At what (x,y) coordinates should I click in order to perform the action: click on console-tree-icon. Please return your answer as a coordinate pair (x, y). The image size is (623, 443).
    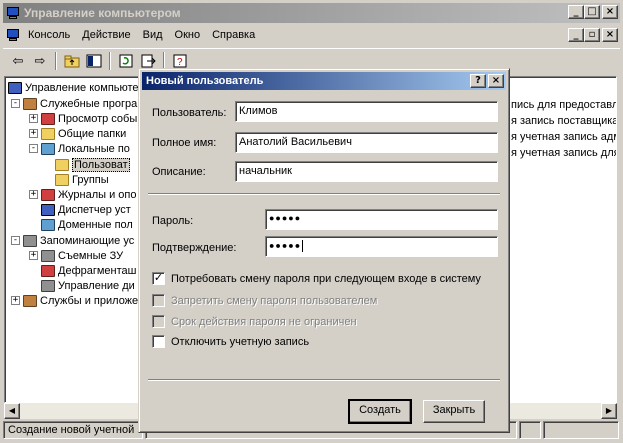
    Looking at the image, I should click on (94, 60).